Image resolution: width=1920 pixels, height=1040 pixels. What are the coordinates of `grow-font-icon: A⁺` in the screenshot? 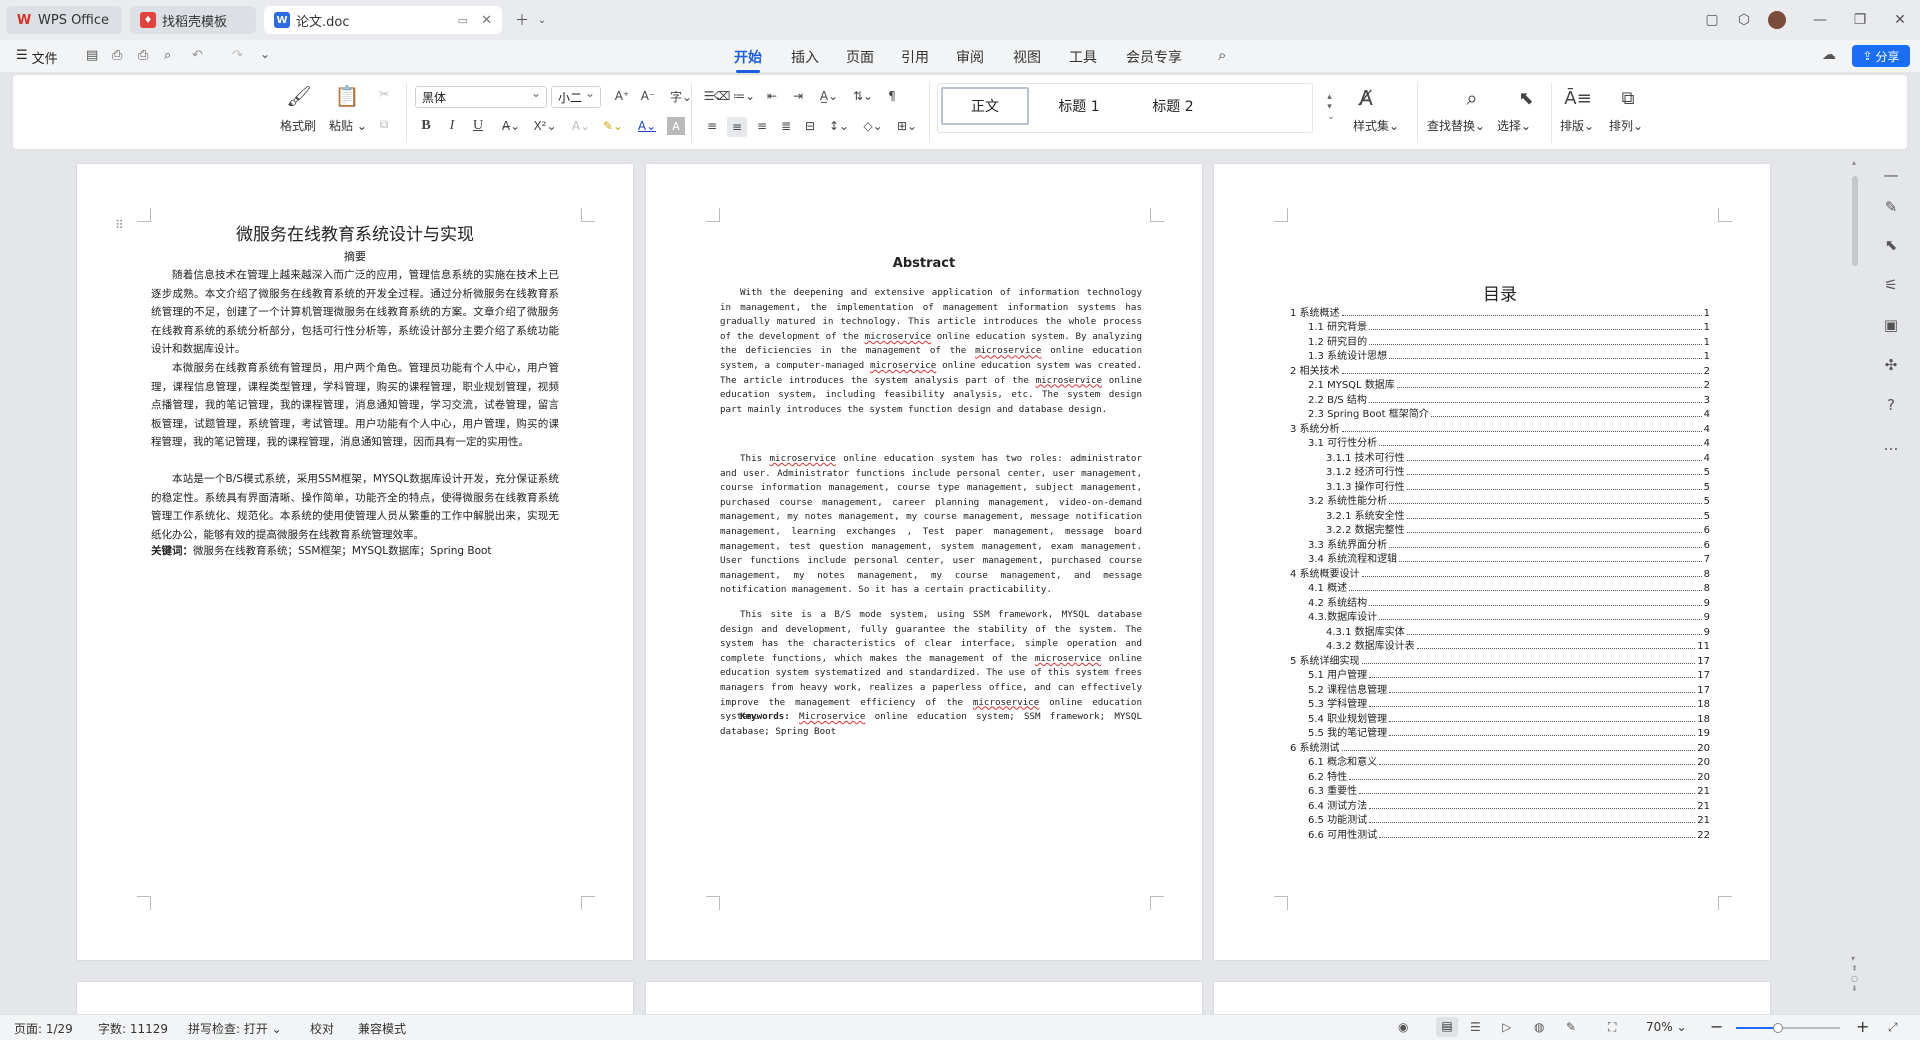 It's located at (622, 96).